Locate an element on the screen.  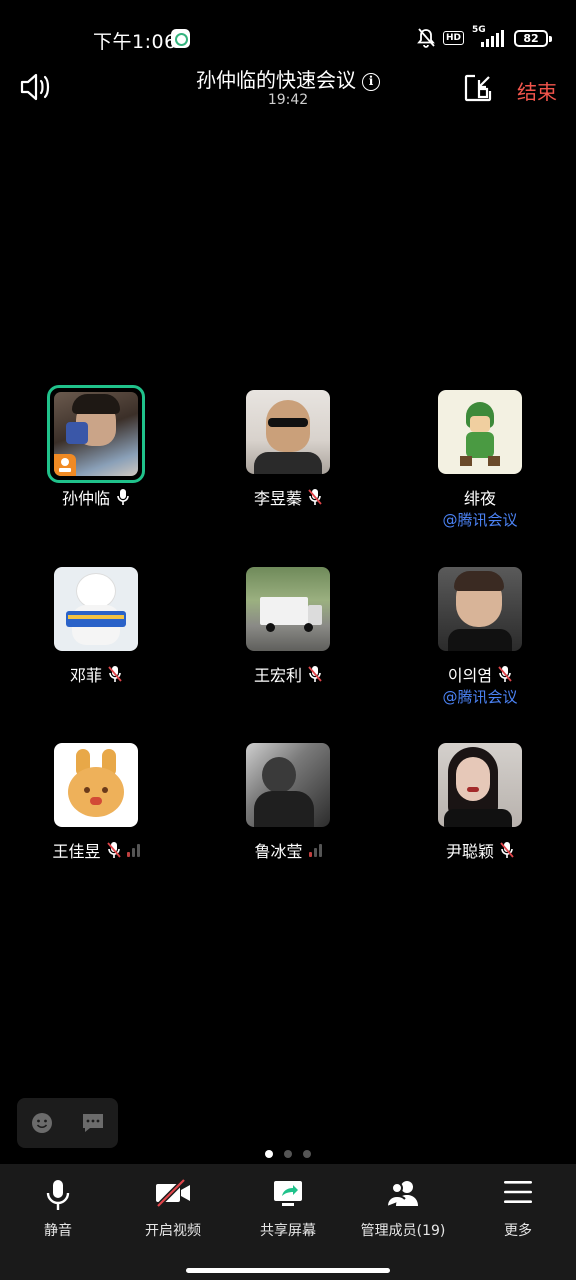
chat-icon is located at coordinates (93, 1123).